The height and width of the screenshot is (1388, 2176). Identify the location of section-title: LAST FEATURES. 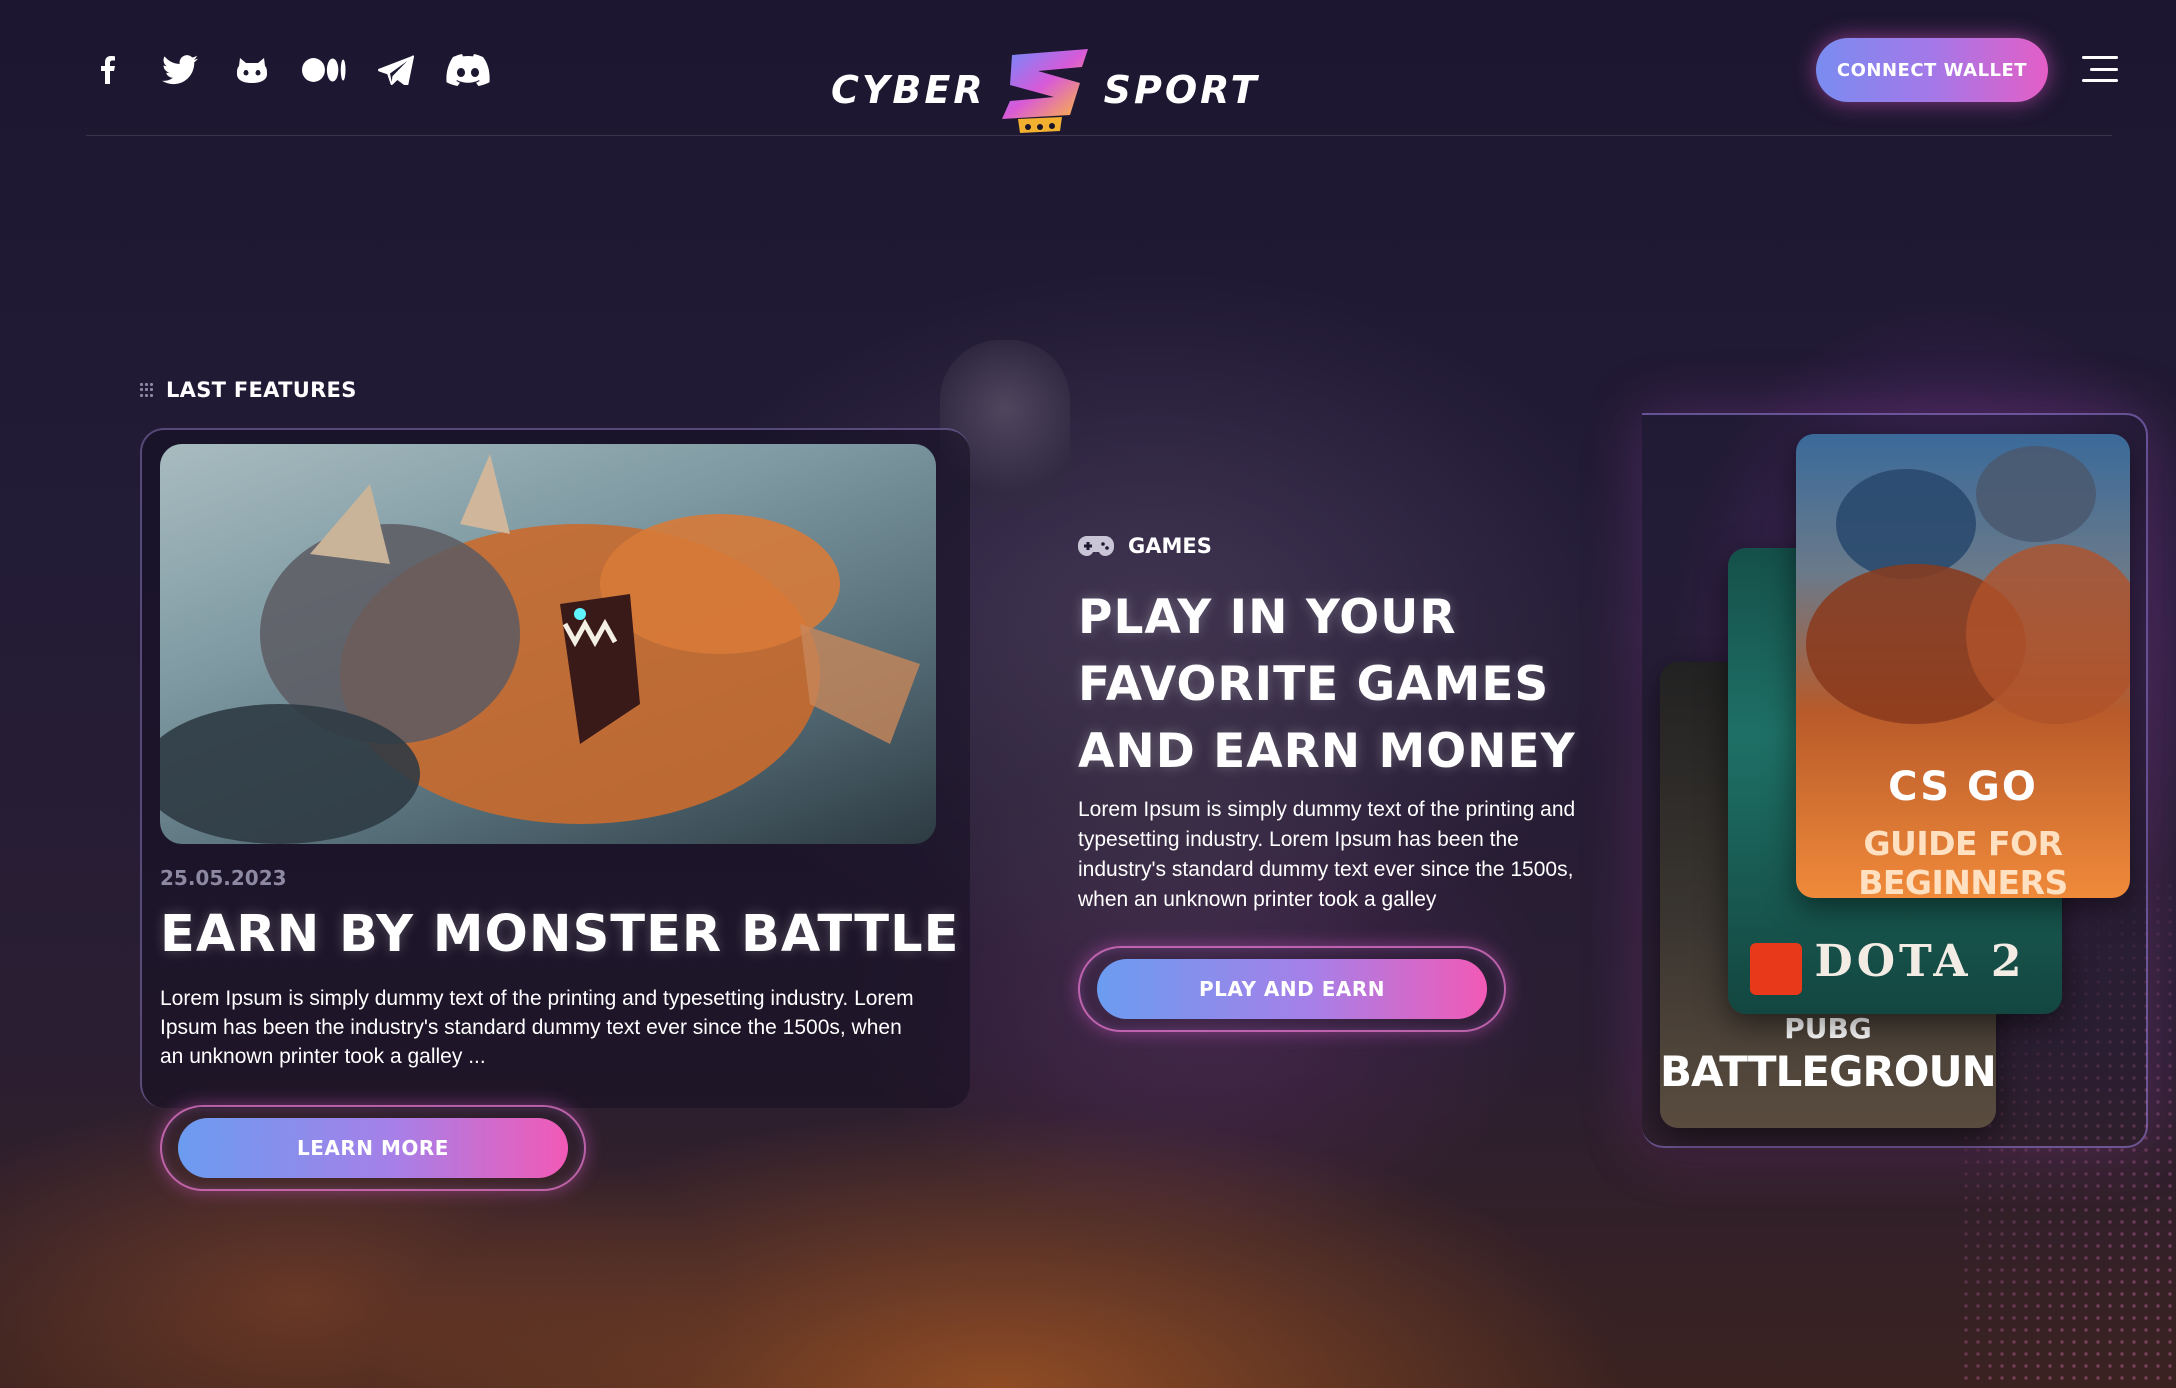
(261, 390).